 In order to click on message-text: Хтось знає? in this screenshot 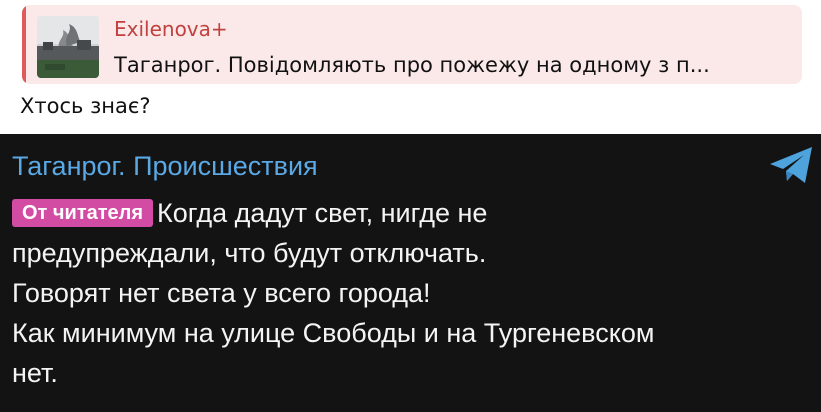, I will do `click(85, 106)`.